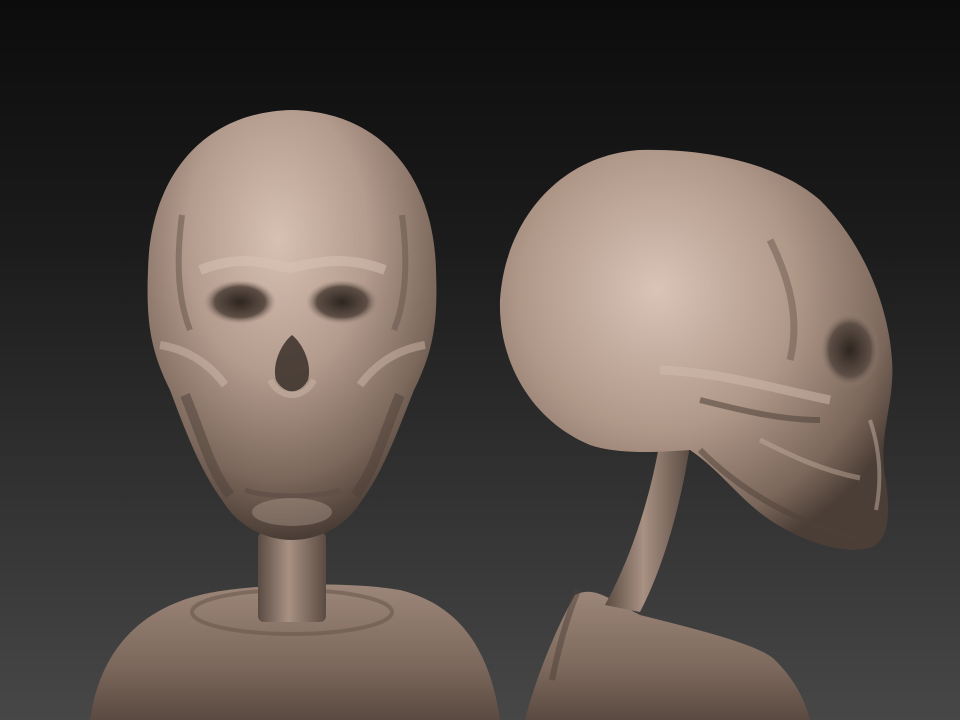 This screenshot has height=720, width=960. Describe the element at coordinates (240, 302) in the screenshot. I see `front-eye-socket-left` at that location.